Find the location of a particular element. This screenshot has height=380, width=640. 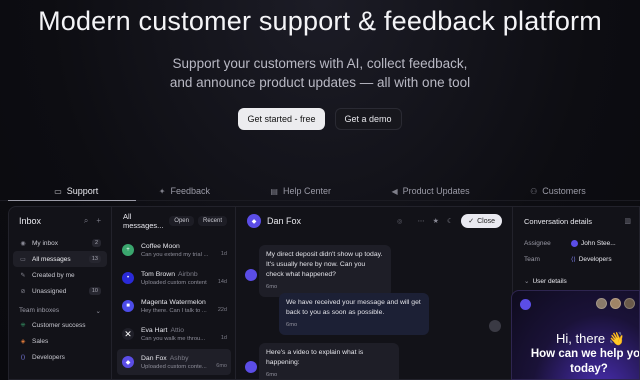

tab-customers: ⚇ Customers is located at coordinates (558, 191).